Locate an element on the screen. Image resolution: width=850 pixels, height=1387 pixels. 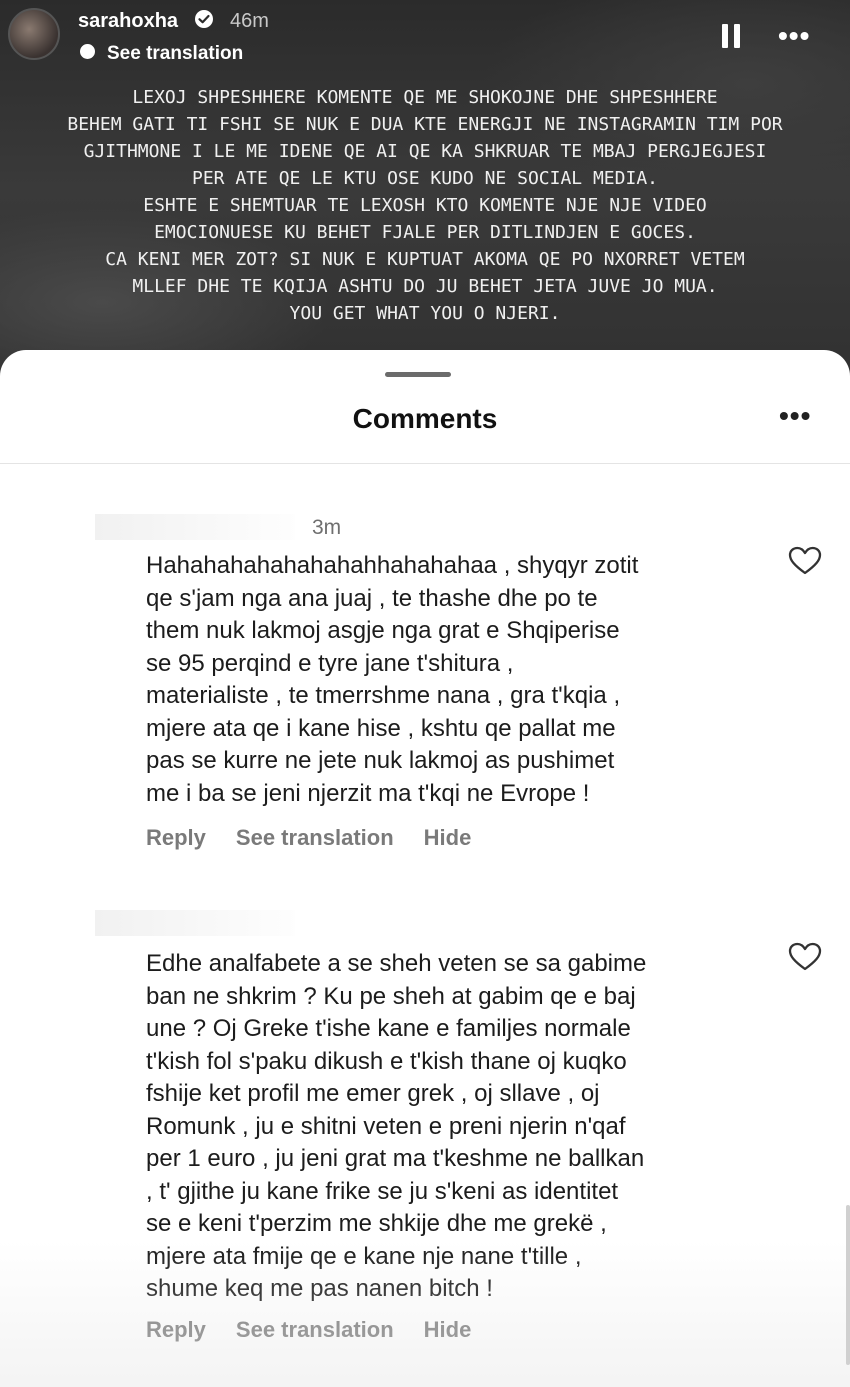
sheet-drag-handle is located at coordinates (418, 374).